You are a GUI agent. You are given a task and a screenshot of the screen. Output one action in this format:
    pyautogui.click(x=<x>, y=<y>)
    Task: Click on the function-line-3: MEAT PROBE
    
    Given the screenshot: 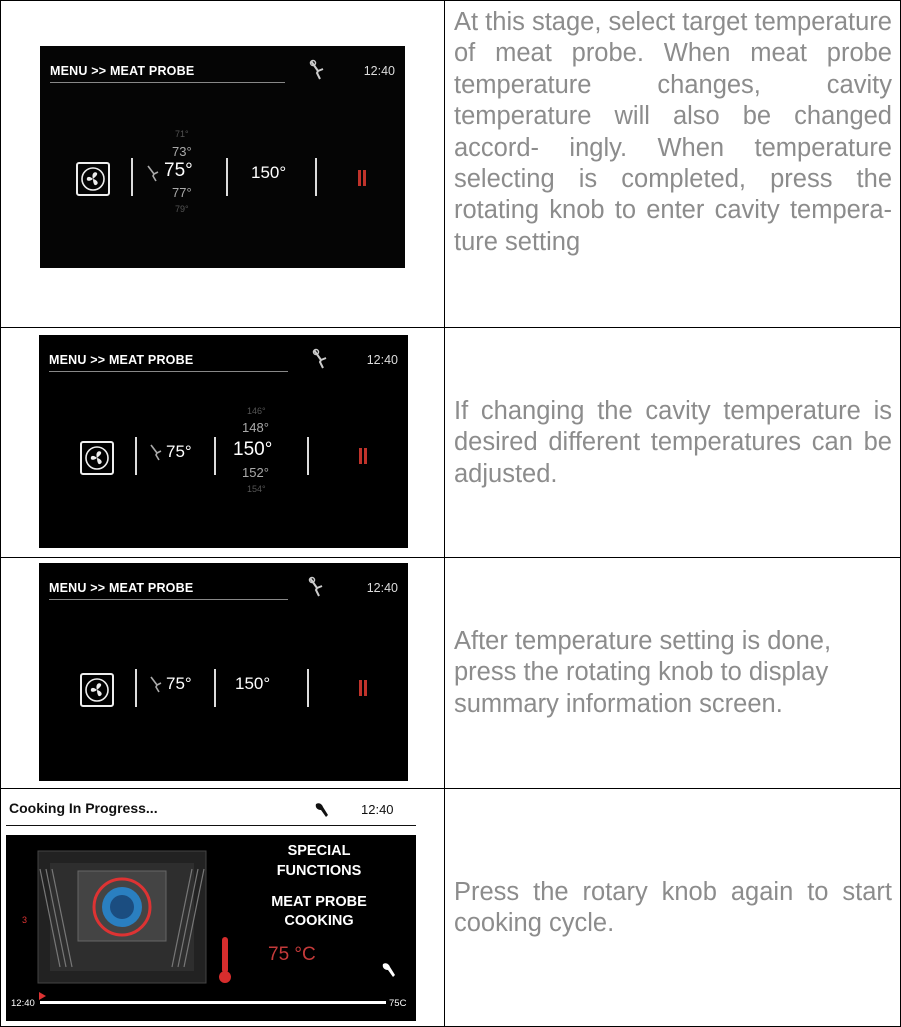 What is the action you would take?
    pyautogui.click(x=319, y=902)
    